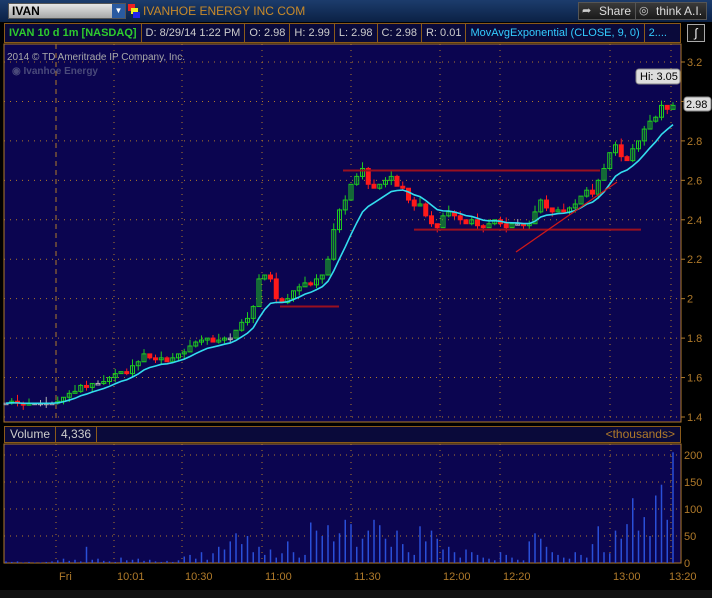 This screenshot has height=598, width=712. What do you see at coordinates (694, 339) in the screenshot?
I see `price-tick-label: 1.8` at bounding box center [694, 339].